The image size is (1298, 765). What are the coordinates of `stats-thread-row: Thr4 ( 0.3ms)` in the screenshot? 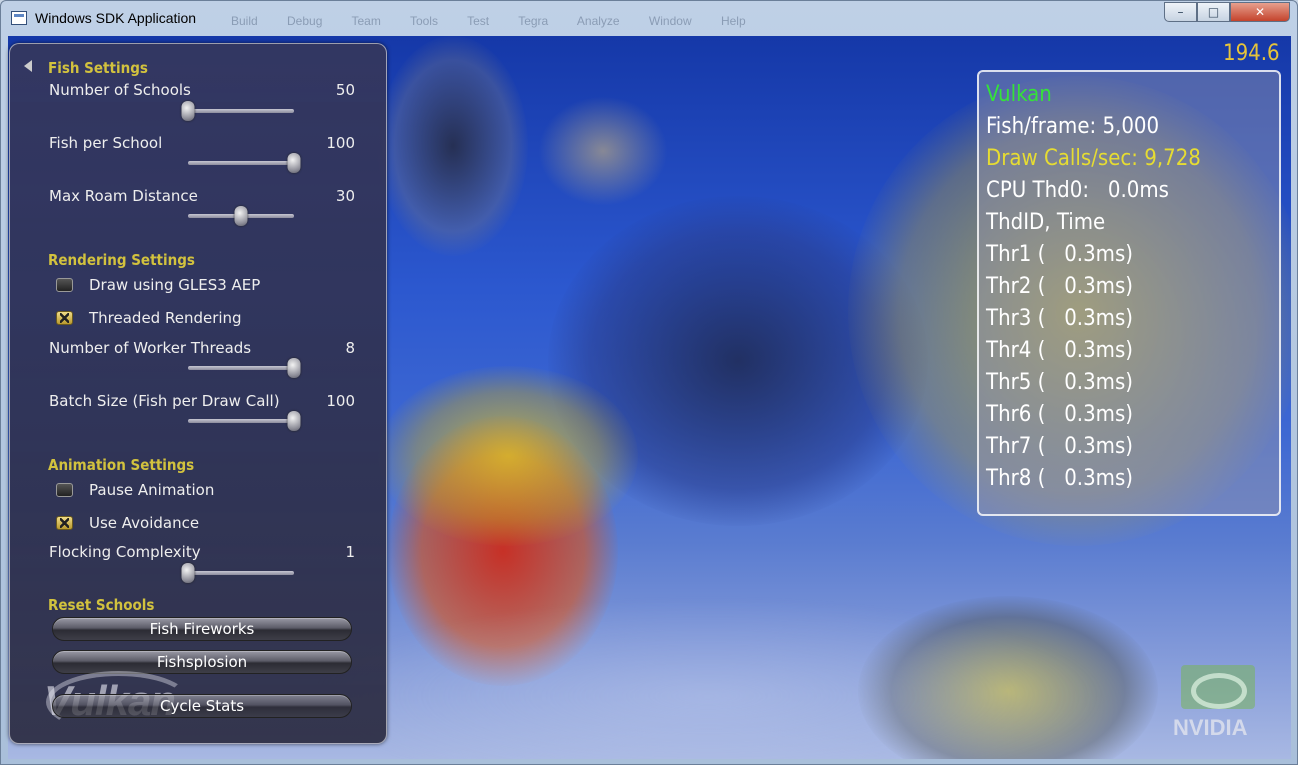 It's located at (1059, 350).